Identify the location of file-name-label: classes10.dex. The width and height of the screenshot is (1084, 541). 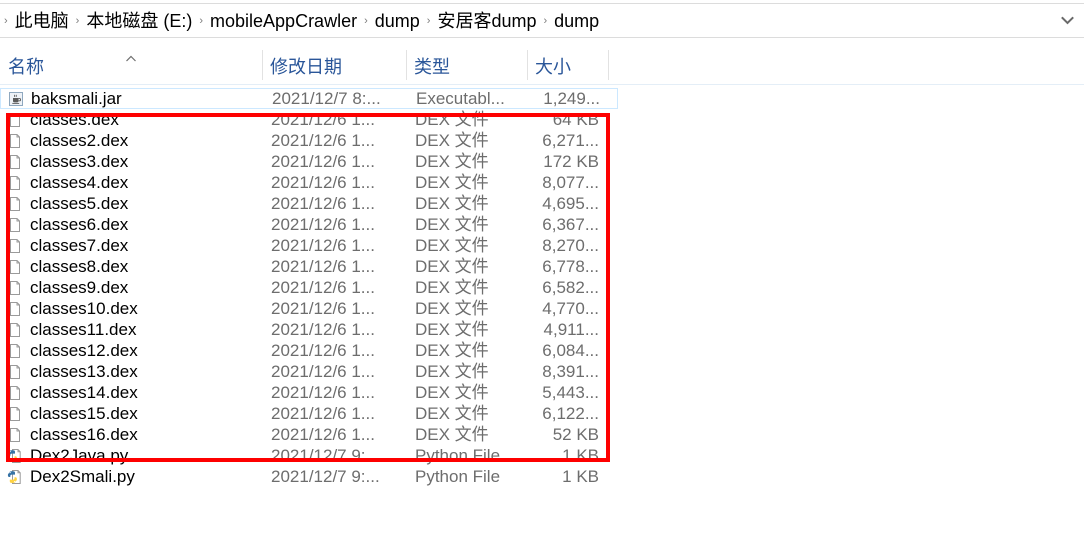
(84, 308).